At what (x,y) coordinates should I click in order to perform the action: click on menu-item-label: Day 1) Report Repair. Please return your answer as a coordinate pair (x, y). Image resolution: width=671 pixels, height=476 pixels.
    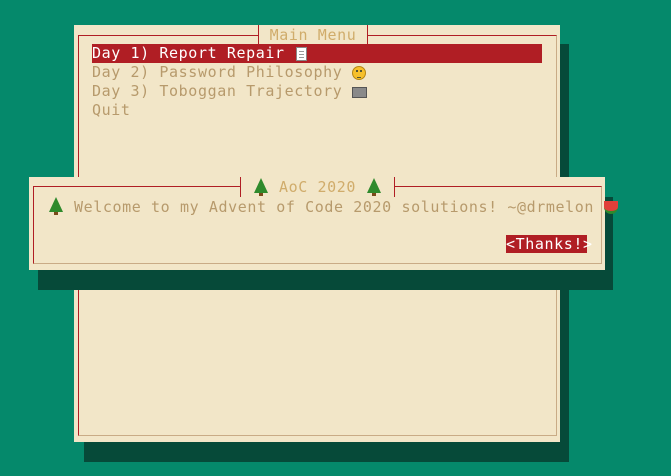
    Looking at the image, I should click on (188, 53).